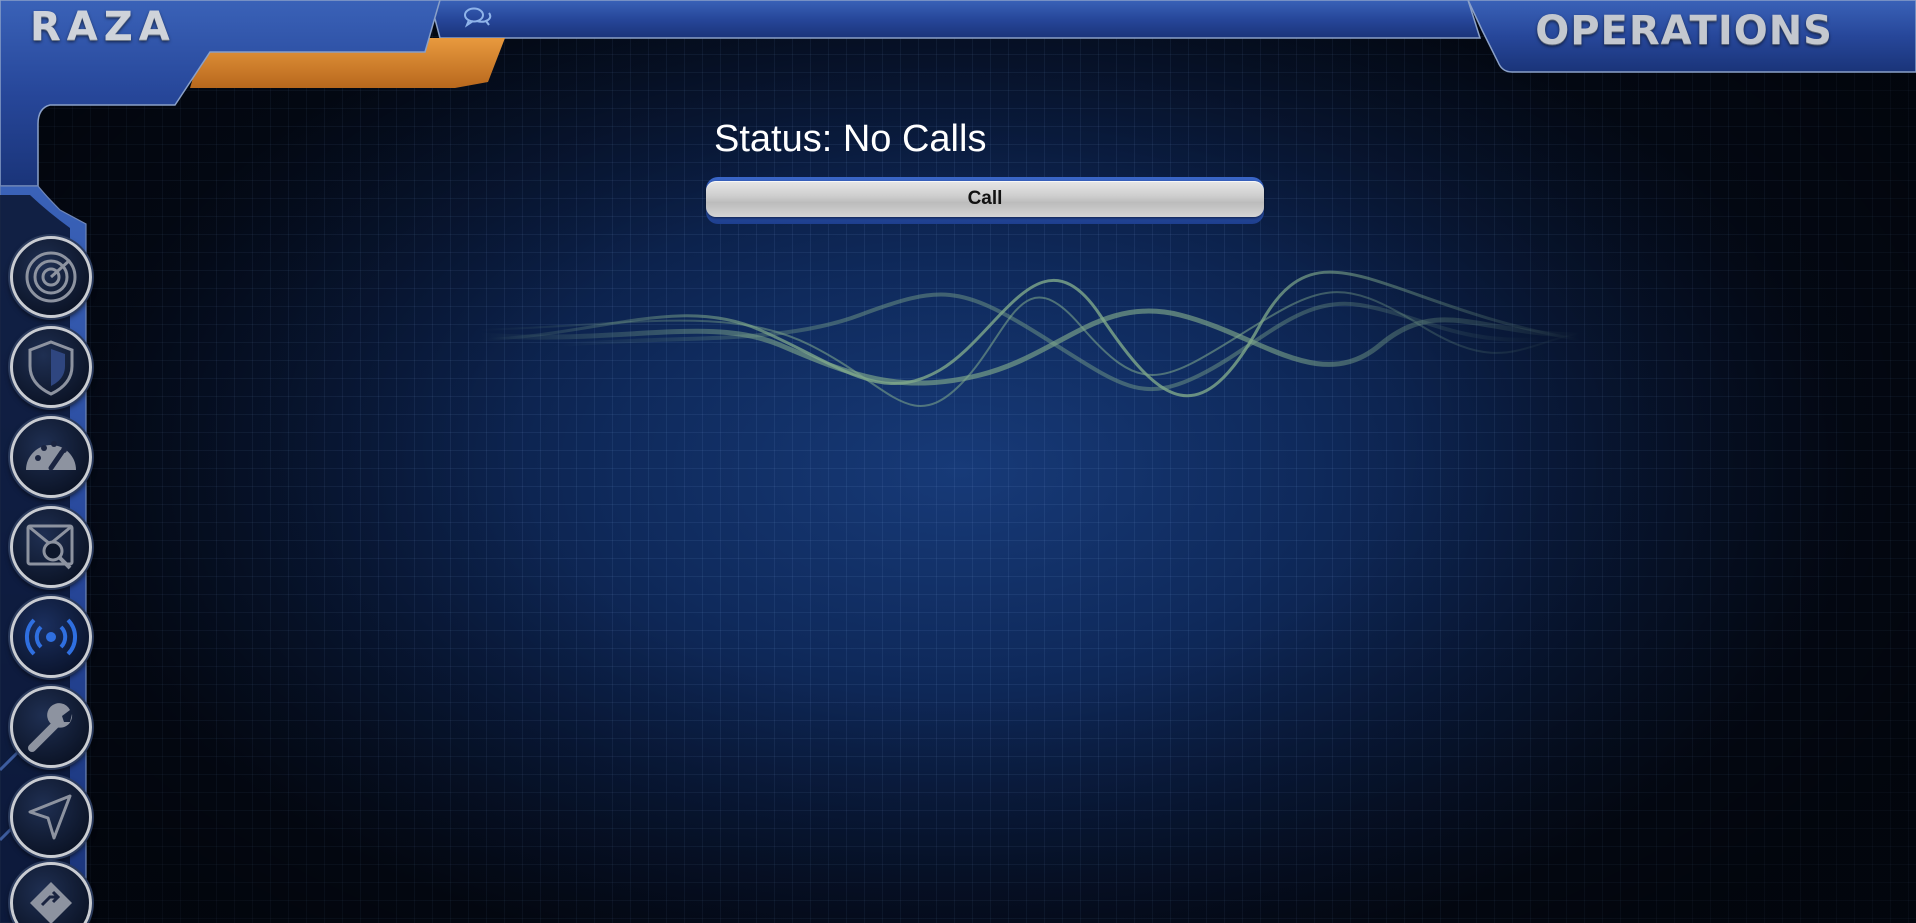  What do you see at coordinates (1684, 31) in the screenshot?
I see `section-title: OPERATIONS` at bounding box center [1684, 31].